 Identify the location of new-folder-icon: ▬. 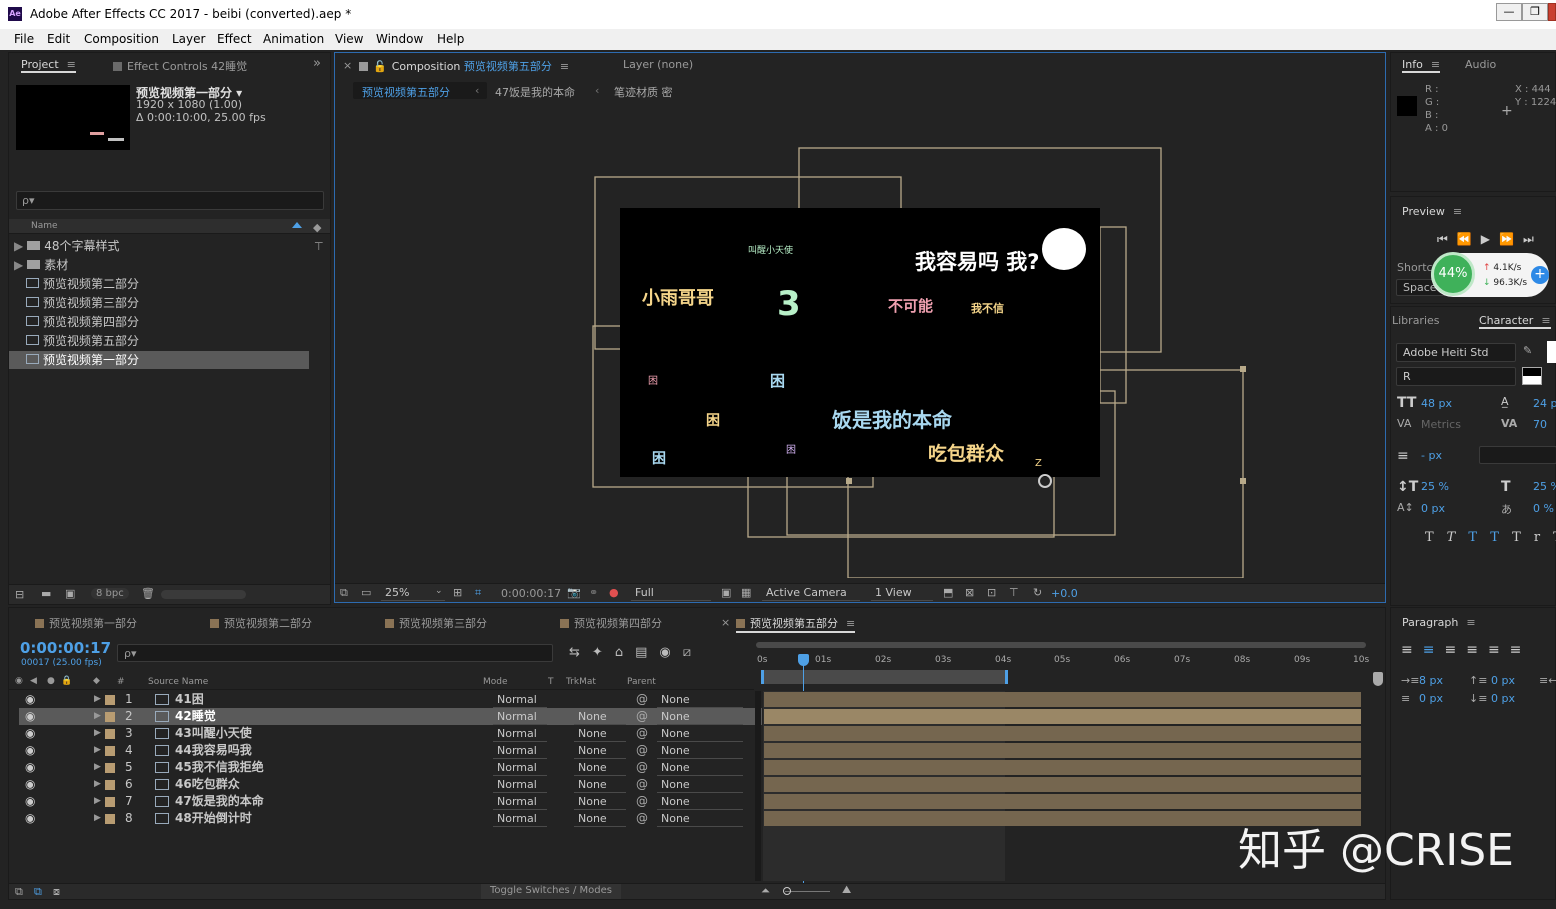
(46, 593).